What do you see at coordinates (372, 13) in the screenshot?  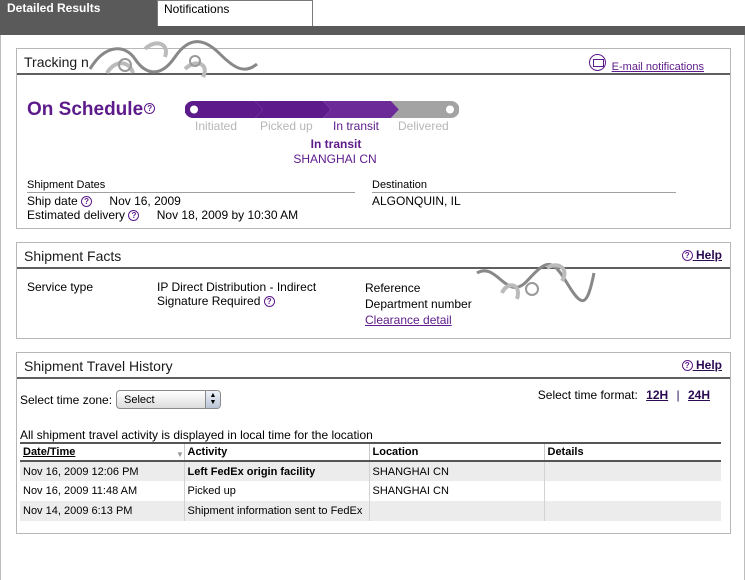 I see `tab-bar: Detailed Results Notifications` at bounding box center [372, 13].